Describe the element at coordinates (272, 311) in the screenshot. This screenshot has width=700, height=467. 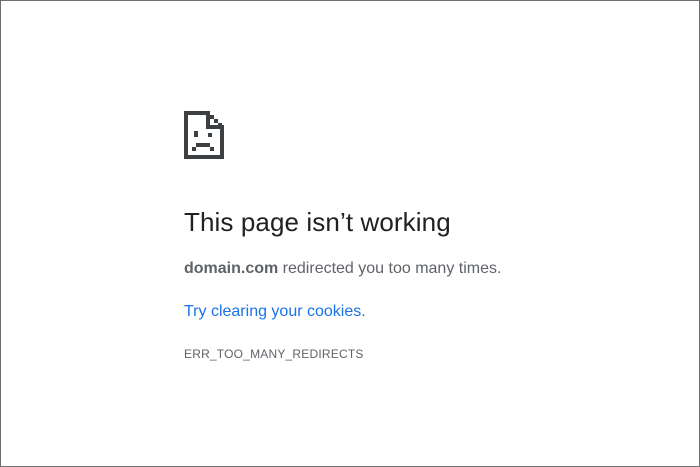
I see `clear-cookies-link: Try clearing your cookies` at that location.